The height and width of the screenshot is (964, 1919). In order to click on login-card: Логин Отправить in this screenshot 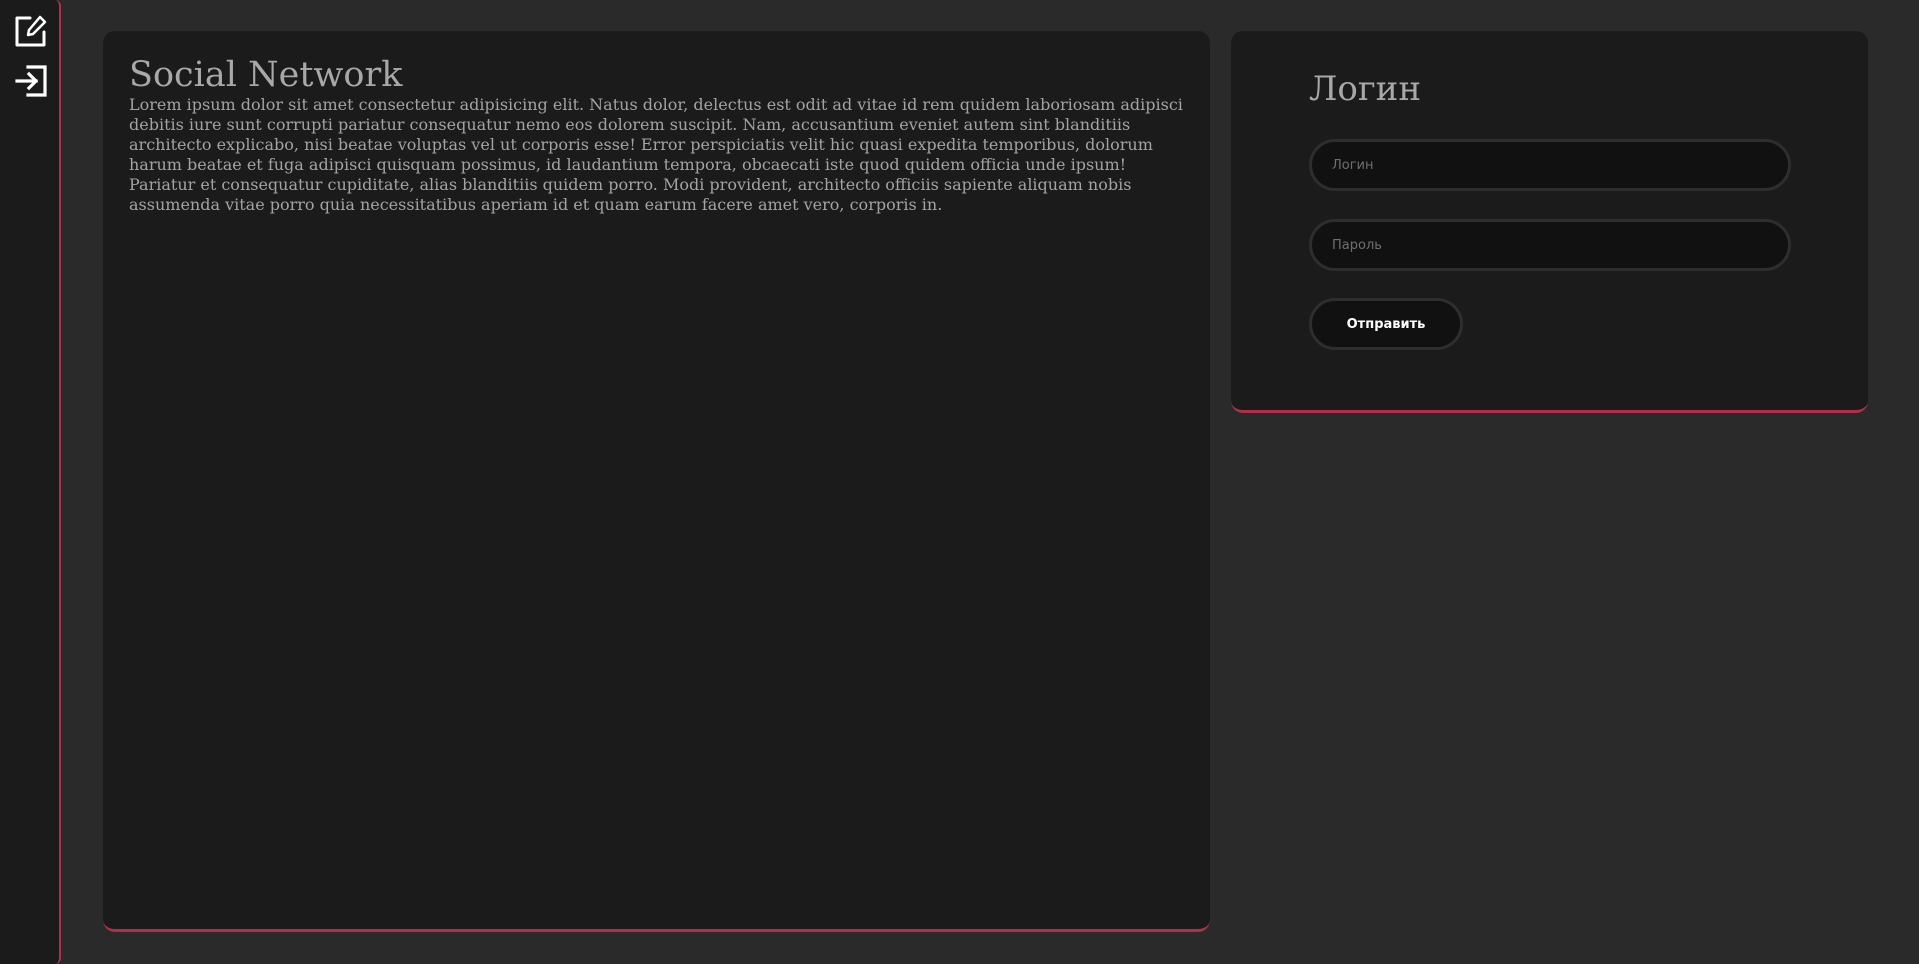, I will do `click(1549, 222)`.